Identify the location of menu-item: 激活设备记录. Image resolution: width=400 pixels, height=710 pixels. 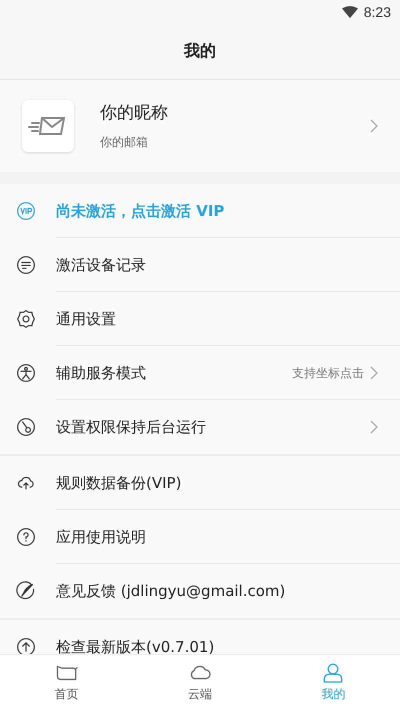
(200, 265).